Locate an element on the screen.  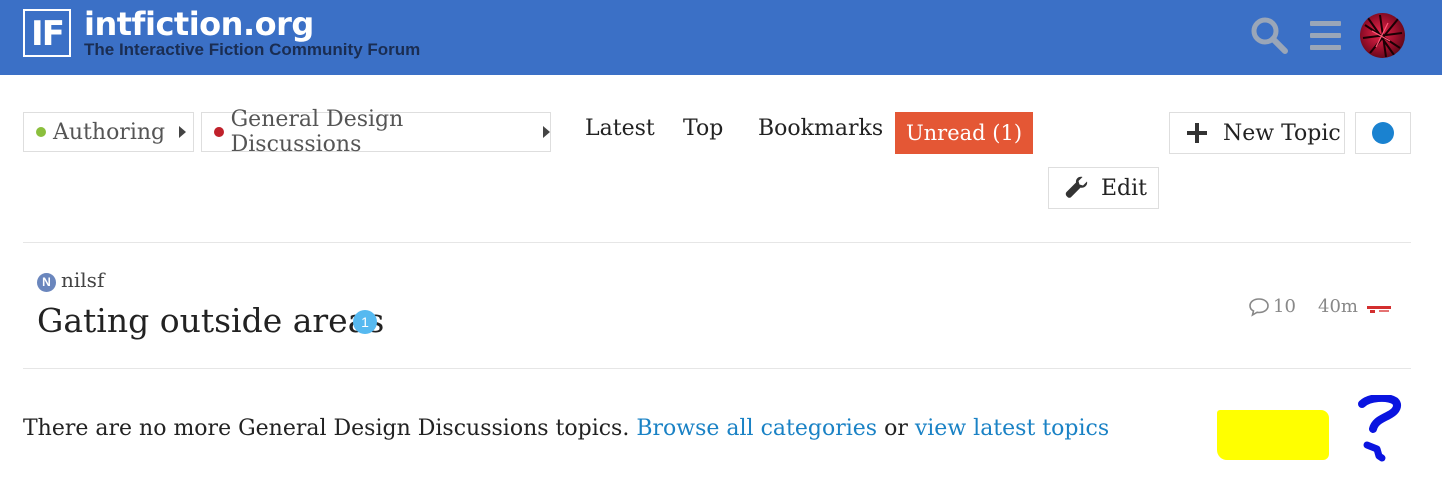
notification-dot-icon is located at coordinates (1383, 133).